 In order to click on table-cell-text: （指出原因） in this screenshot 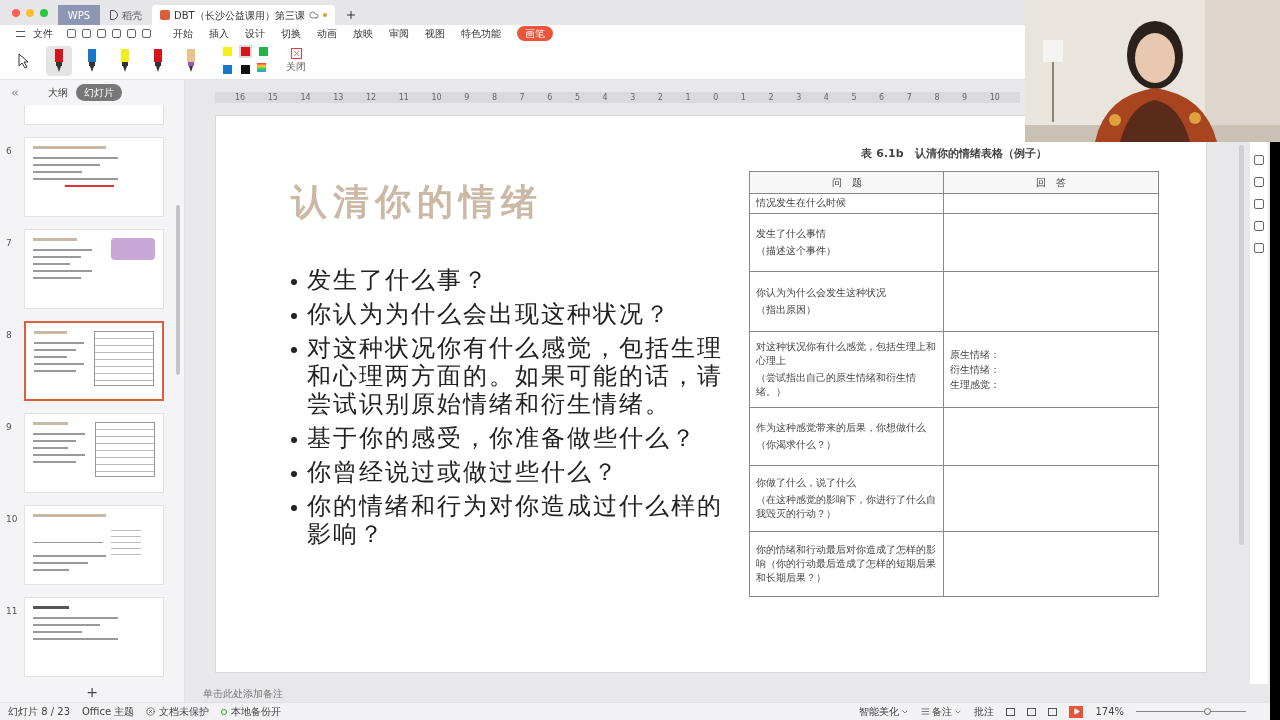, I will do `click(786, 309)`.